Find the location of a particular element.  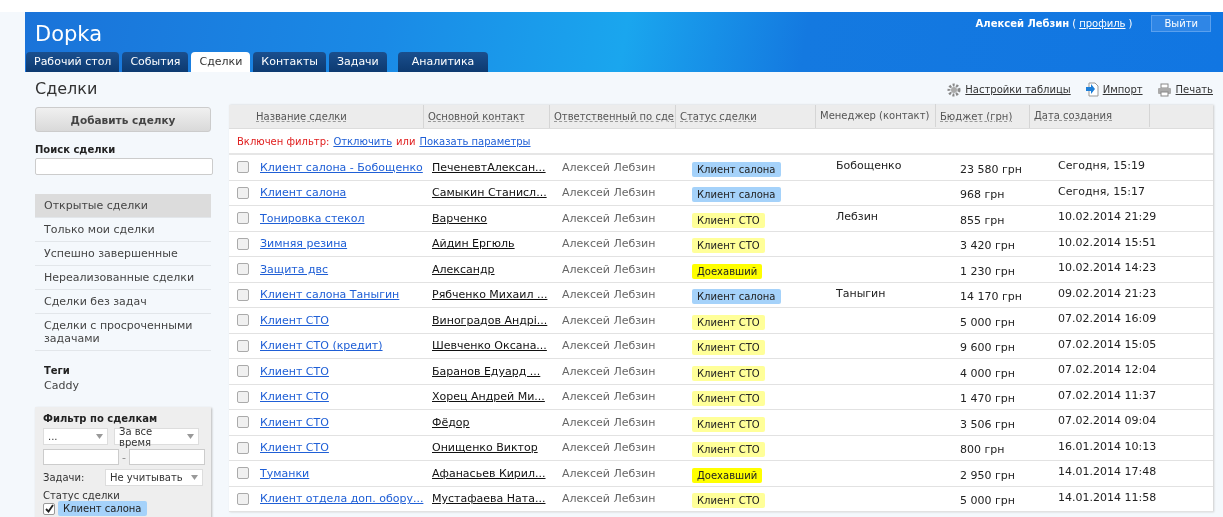

logout-button: Выйти is located at coordinates (1181, 23).